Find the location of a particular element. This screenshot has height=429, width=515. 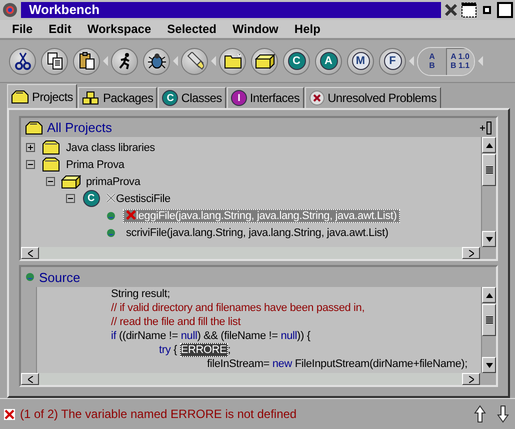

menu-item: Workspace is located at coordinates (119, 29).